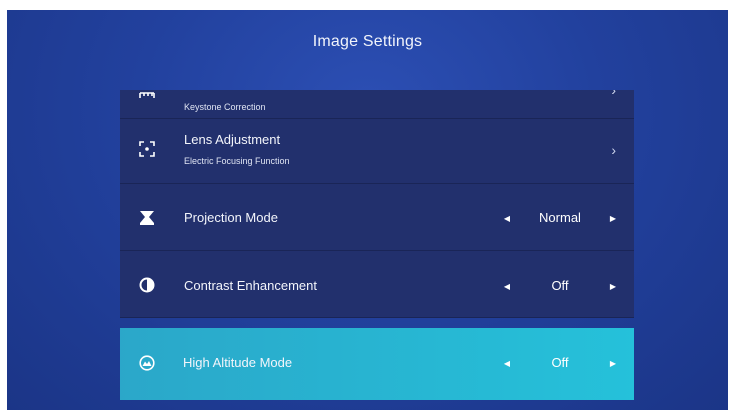 This screenshot has height=417, width=735. Describe the element at coordinates (377, 364) in the screenshot. I see `menu-item-high-altitude-mode: High Altitude Mode ◀ Off ▶` at that location.